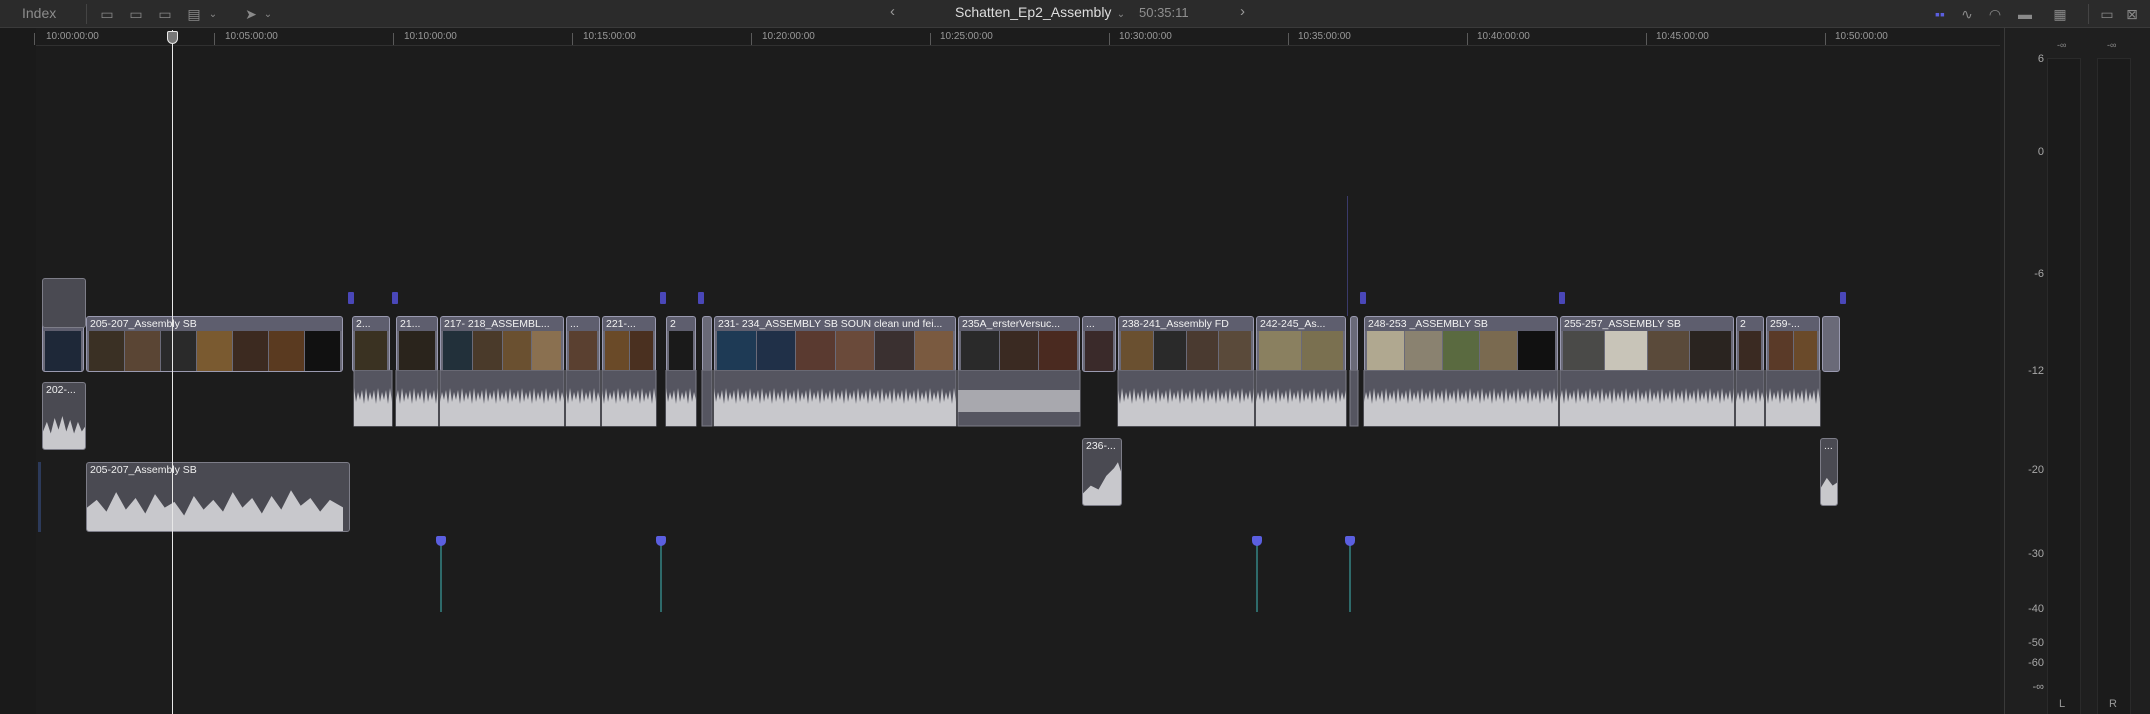  Describe the element at coordinates (251, 36) in the screenshot. I see `ruler-label: 10:05:00:00` at that location.